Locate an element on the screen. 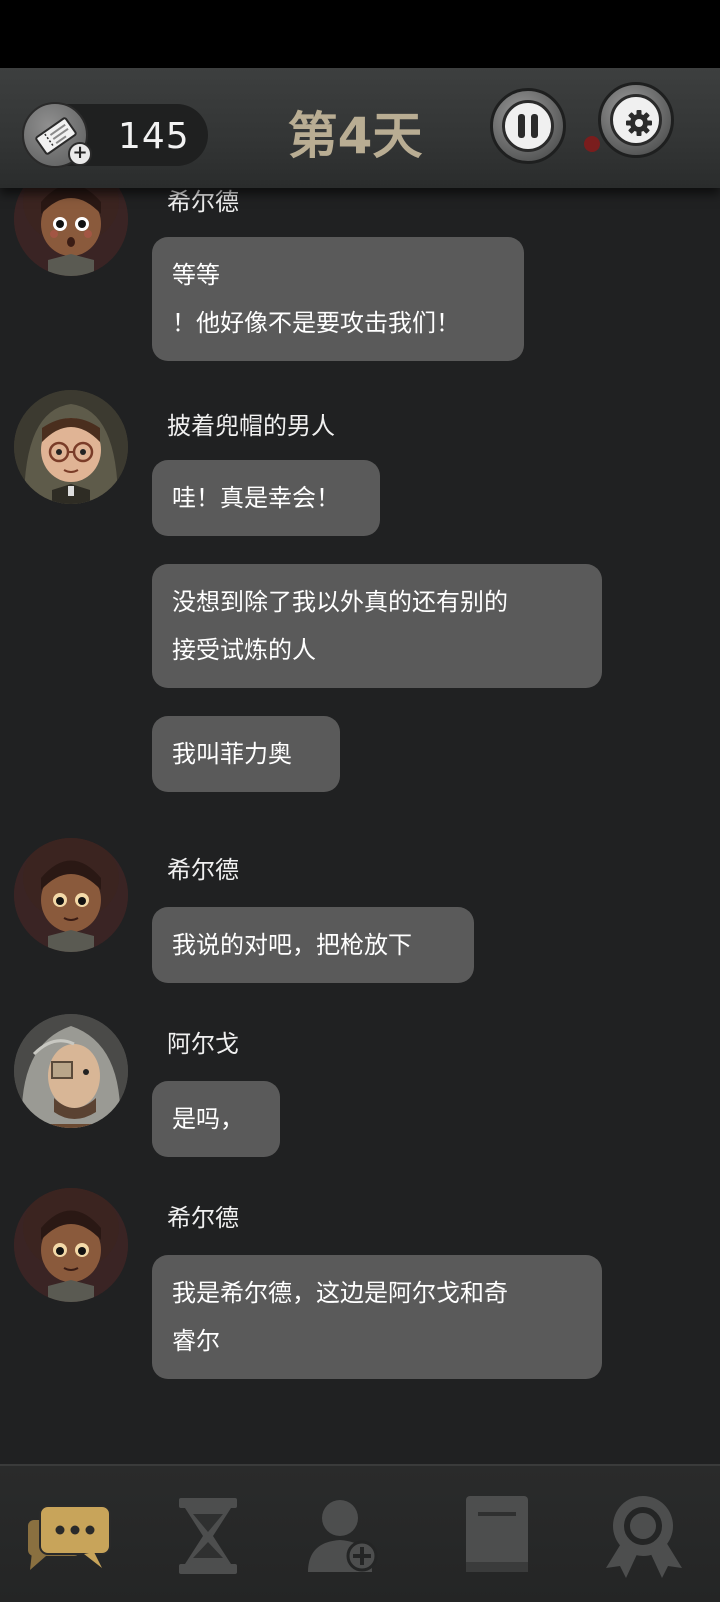 Image resolution: width=720 pixels, height=1602 pixels. pause-button is located at coordinates (528, 126).